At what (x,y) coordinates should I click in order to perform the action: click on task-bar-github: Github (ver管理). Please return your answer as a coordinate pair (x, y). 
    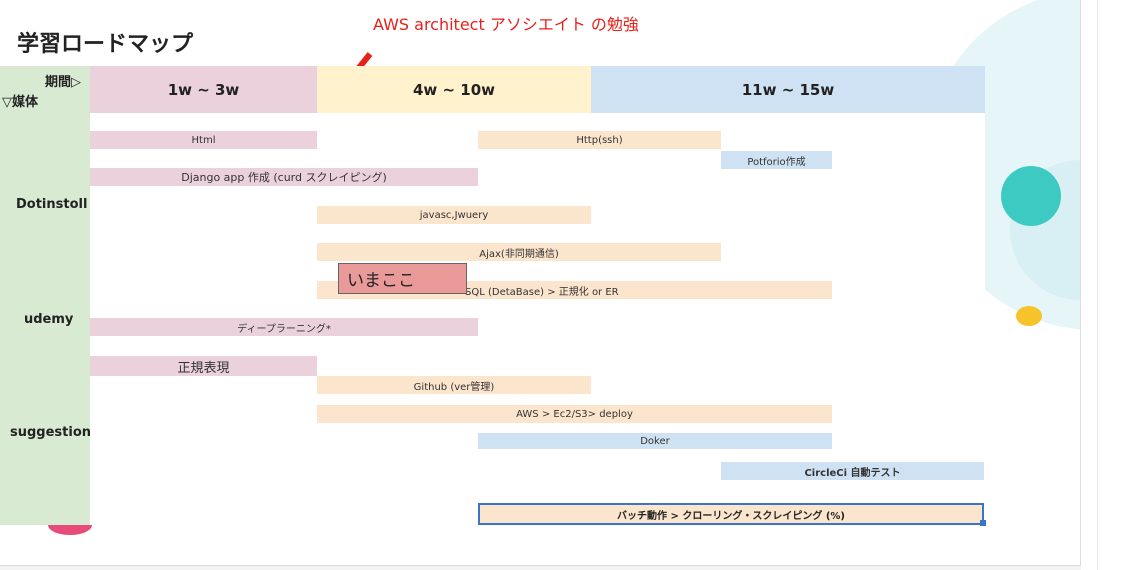
    Looking at the image, I should click on (454, 385).